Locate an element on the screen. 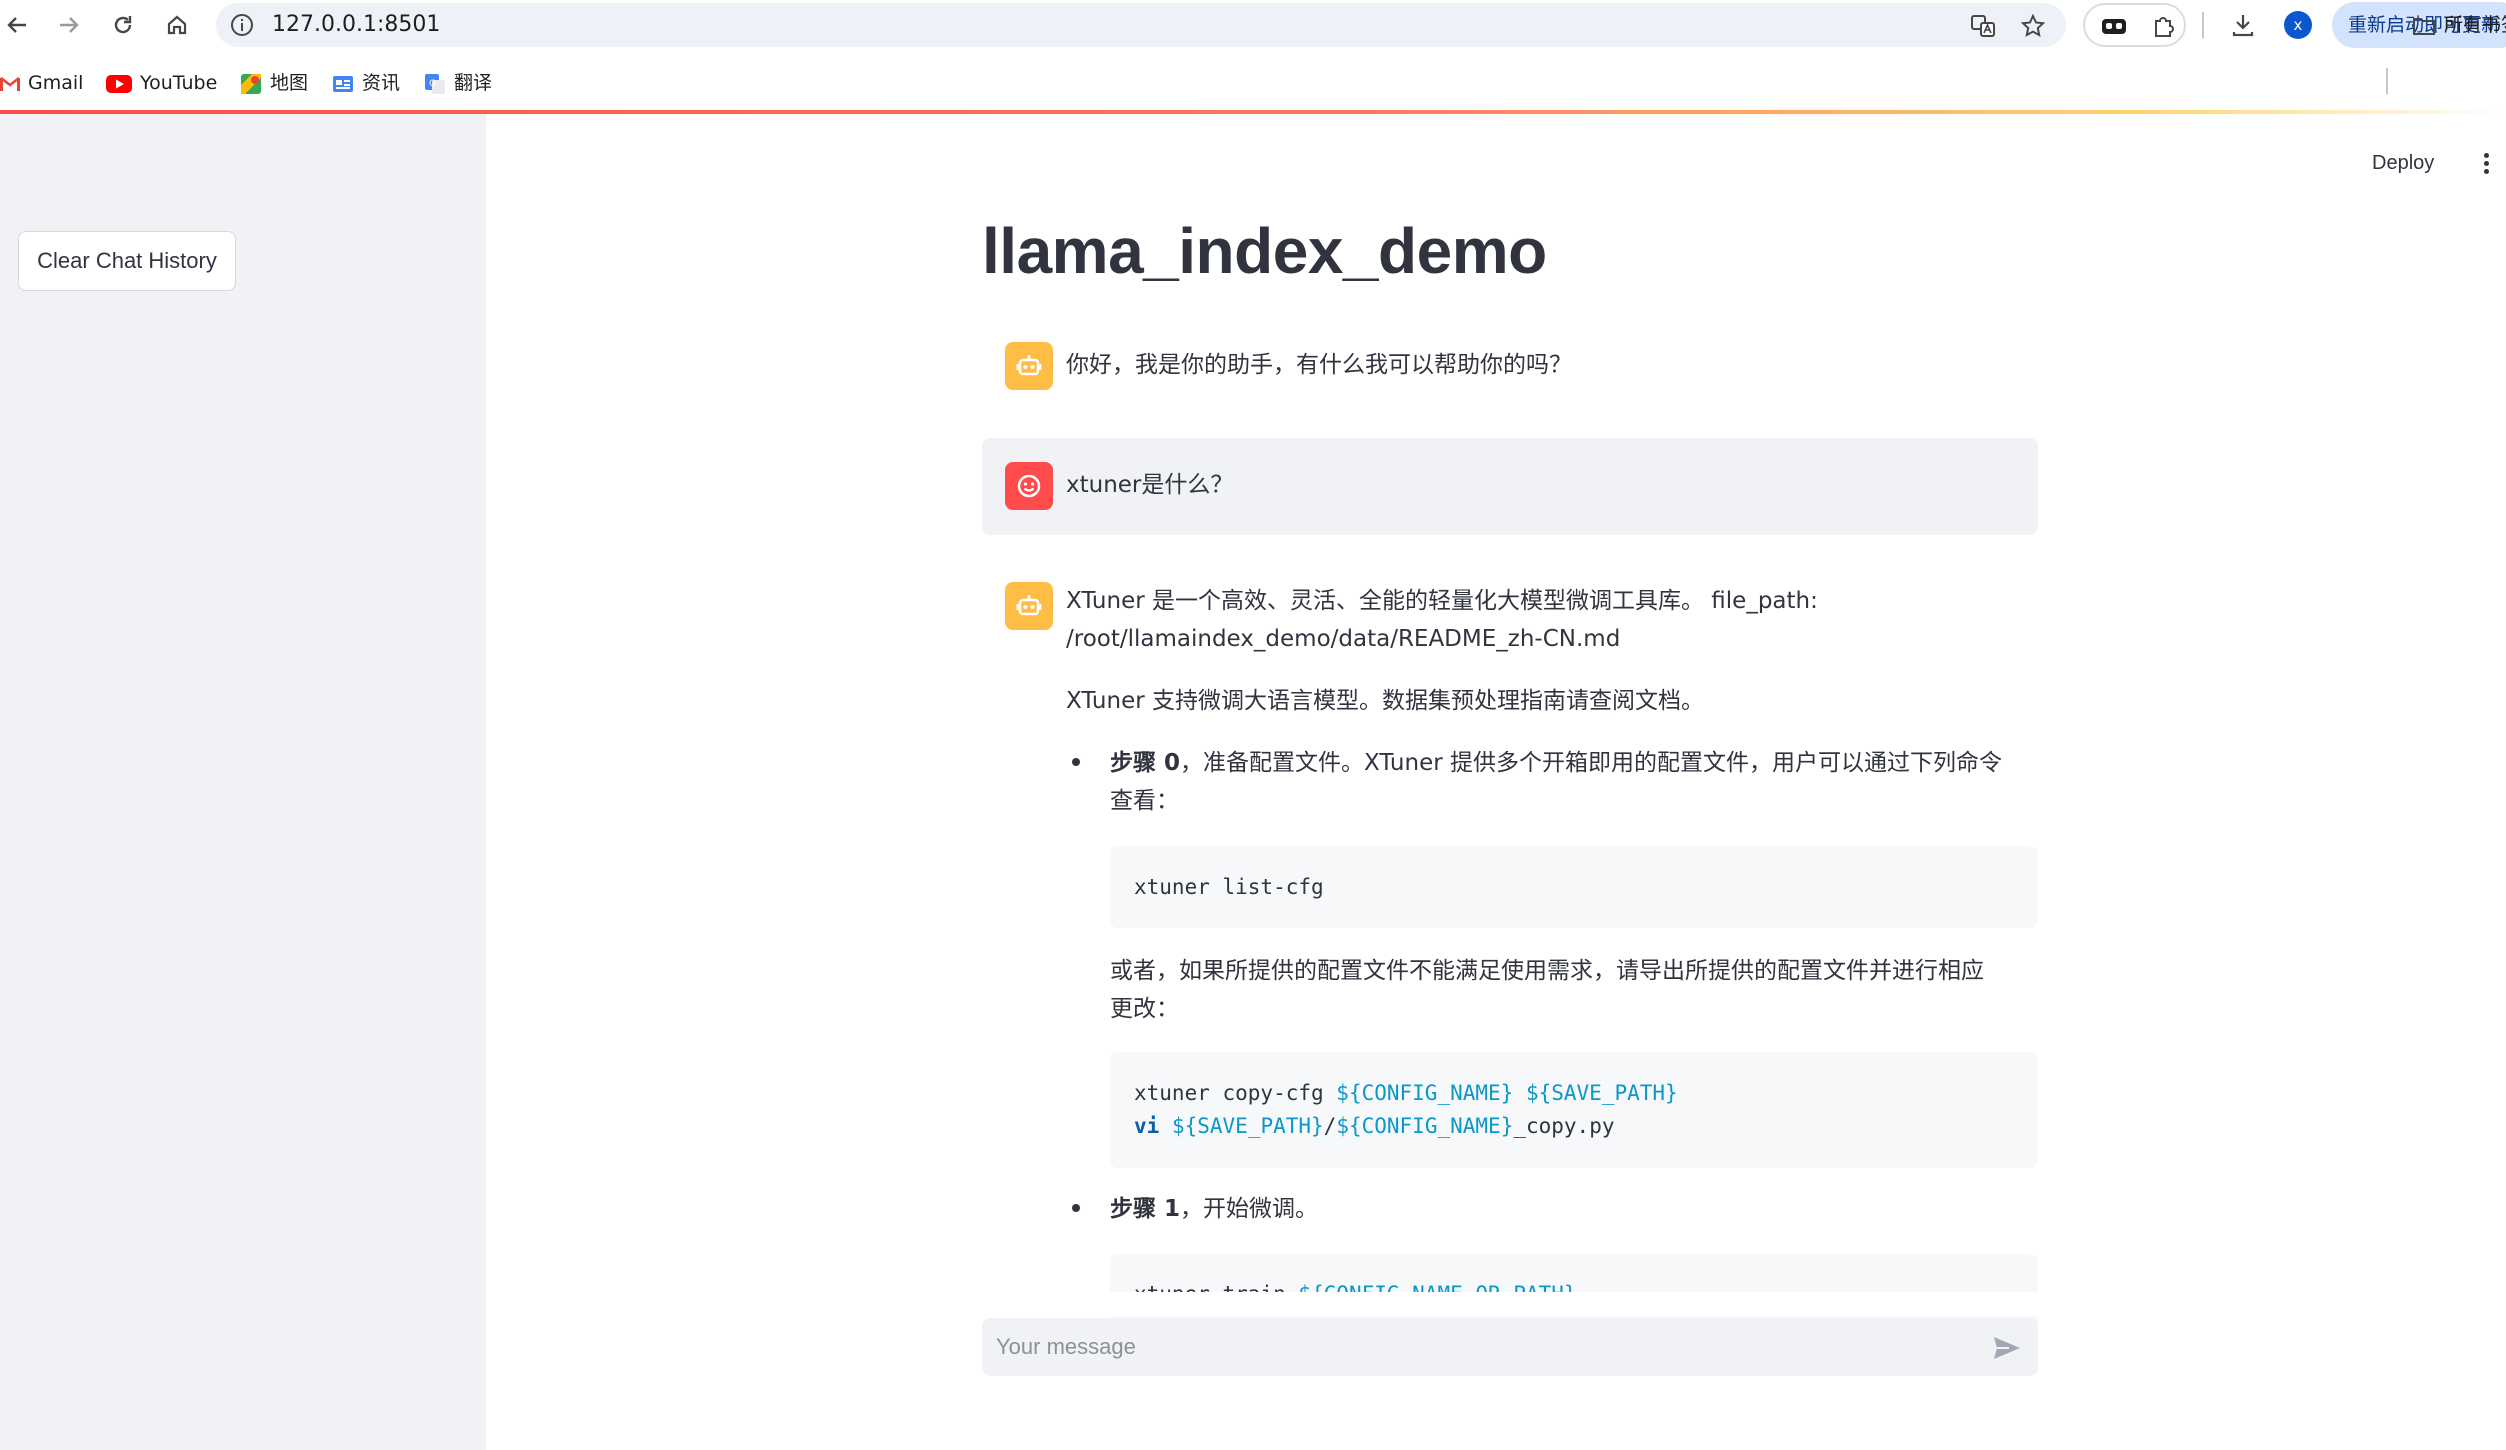 The width and height of the screenshot is (2506, 1450). forward-icon is located at coordinates (69, 25).